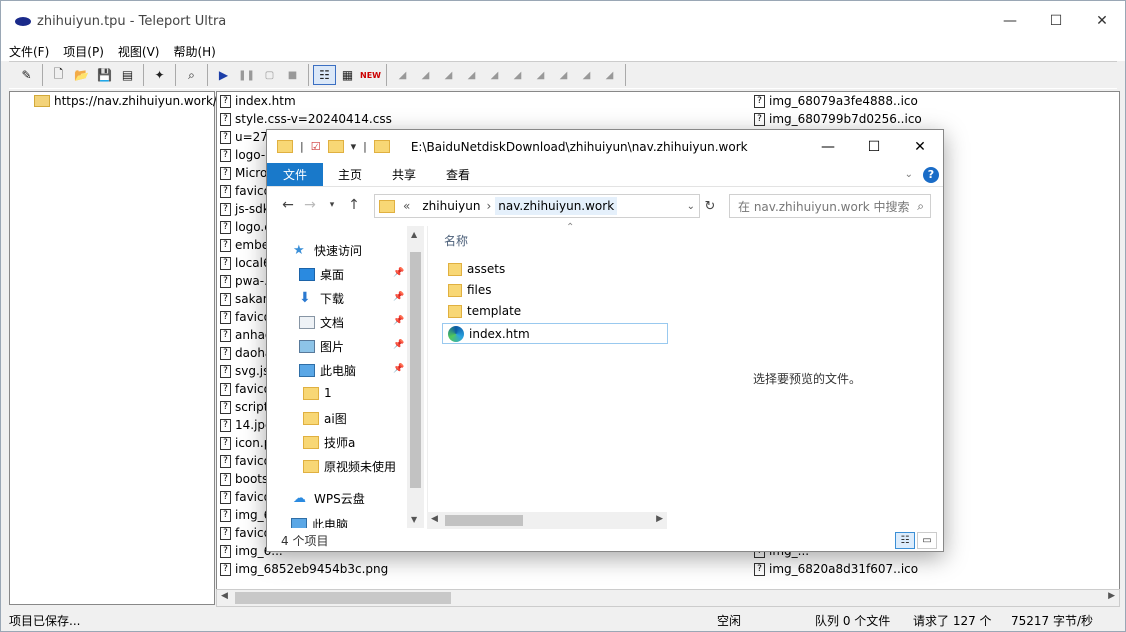 This screenshot has width=1126, height=632. What do you see at coordinates (29, 51) in the screenshot?
I see `menu-file: 文件(F)` at bounding box center [29, 51].